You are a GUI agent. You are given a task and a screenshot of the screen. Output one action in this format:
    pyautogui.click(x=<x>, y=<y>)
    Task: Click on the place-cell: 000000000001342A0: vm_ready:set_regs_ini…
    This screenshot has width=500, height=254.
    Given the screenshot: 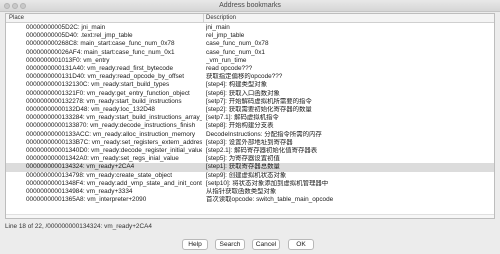 What is the action you would take?
    pyautogui.click(x=102, y=159)
    